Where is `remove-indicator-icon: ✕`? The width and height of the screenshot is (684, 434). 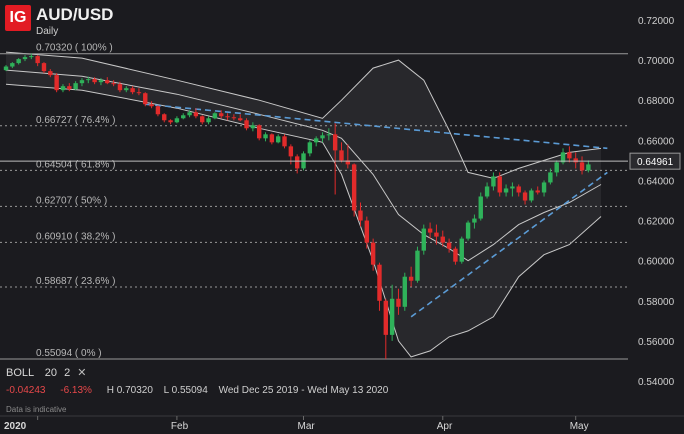
remove-indicator-icon: ✕ is located at coordinates (81, 373).